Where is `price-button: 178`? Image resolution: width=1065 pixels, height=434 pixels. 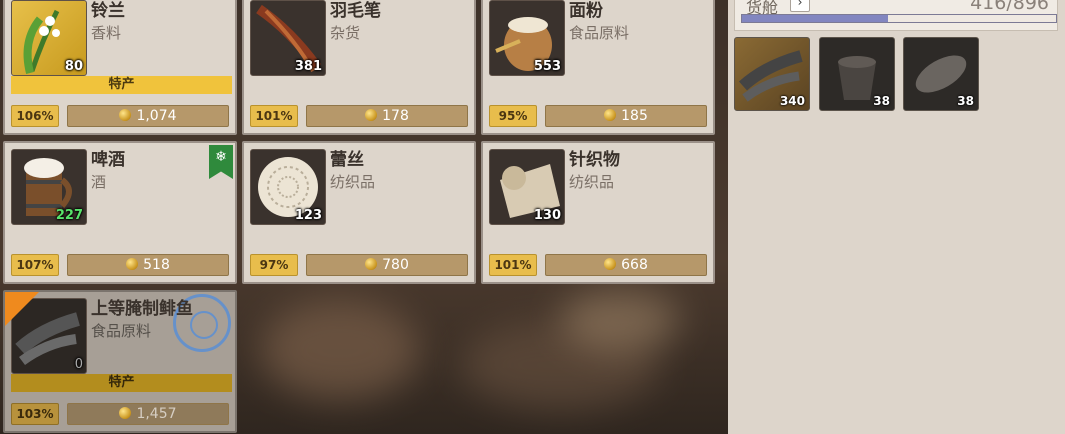
price-button: 178 is located at coordinates (387, 116).